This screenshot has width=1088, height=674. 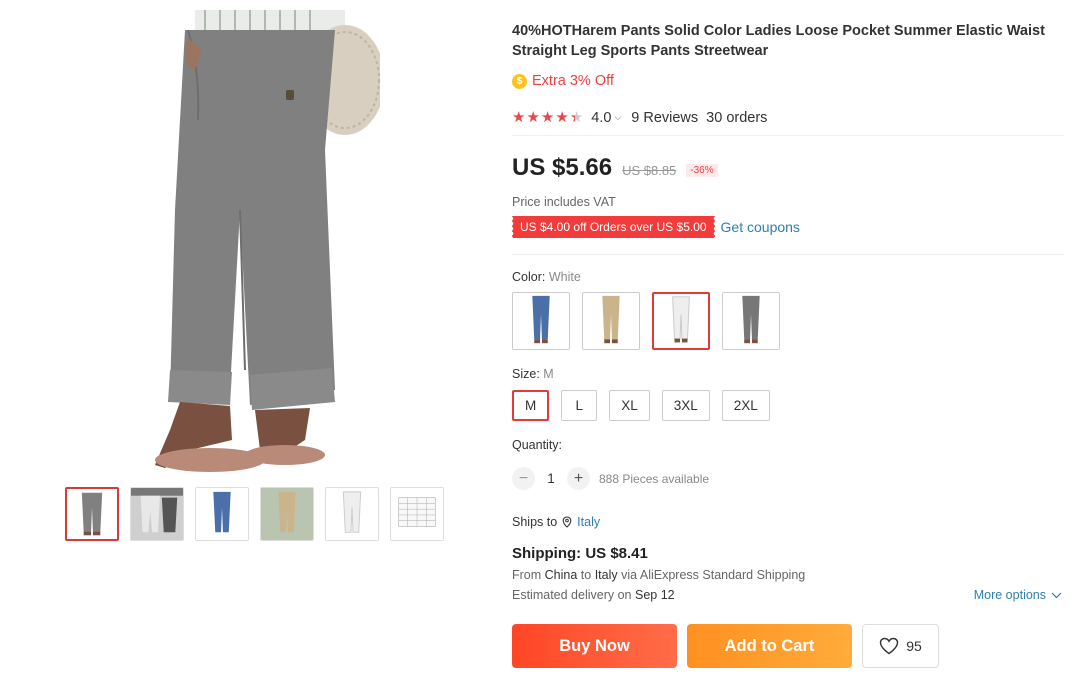 What do you see at coordinates (788, 254) in the screenshot?
I see `divider` at bounding box center [788, 254].